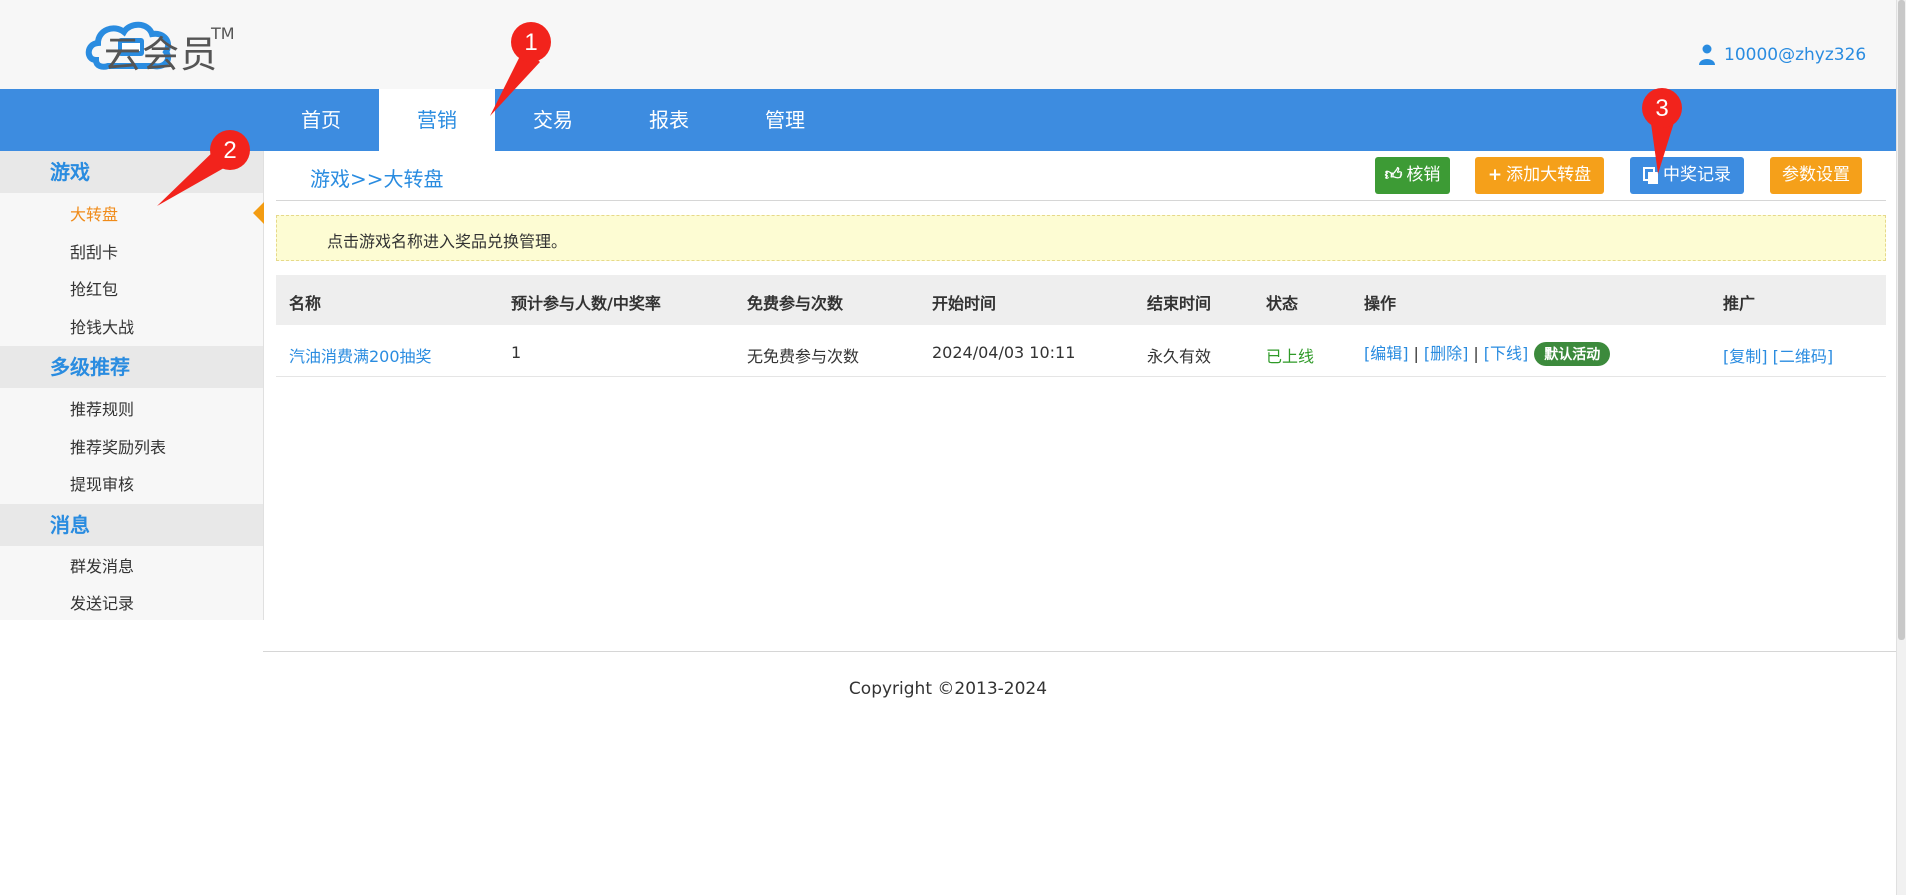  I want to click on default-activity-badge: 默认活动, so click(1572, 354).